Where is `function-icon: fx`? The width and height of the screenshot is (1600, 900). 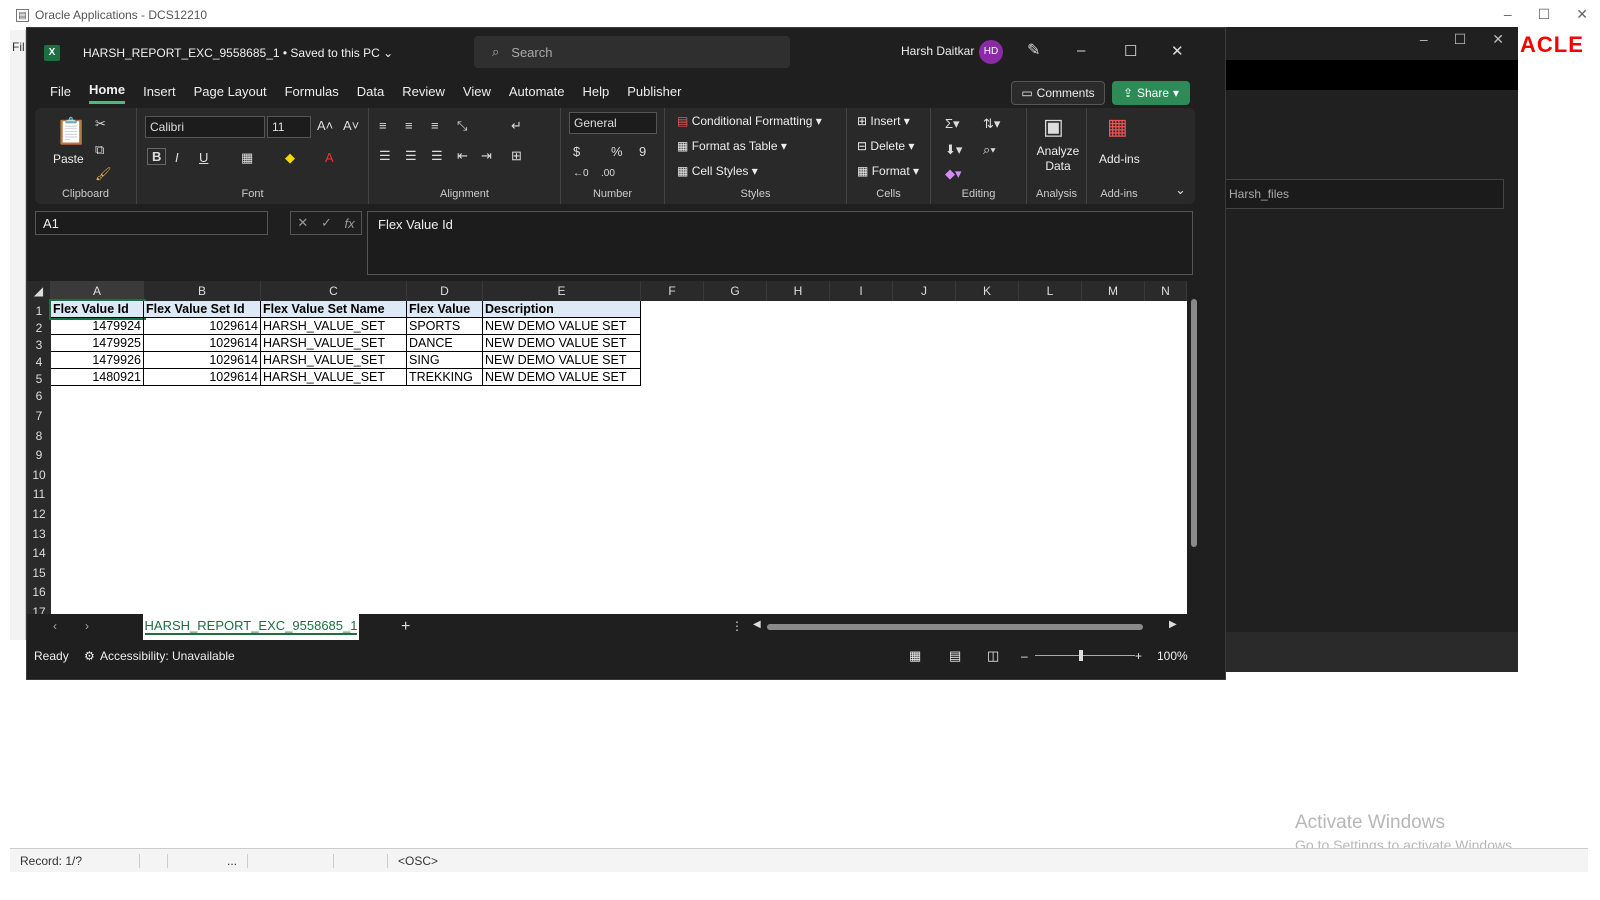
function-icon: fx is located at coordinates (350, 223).